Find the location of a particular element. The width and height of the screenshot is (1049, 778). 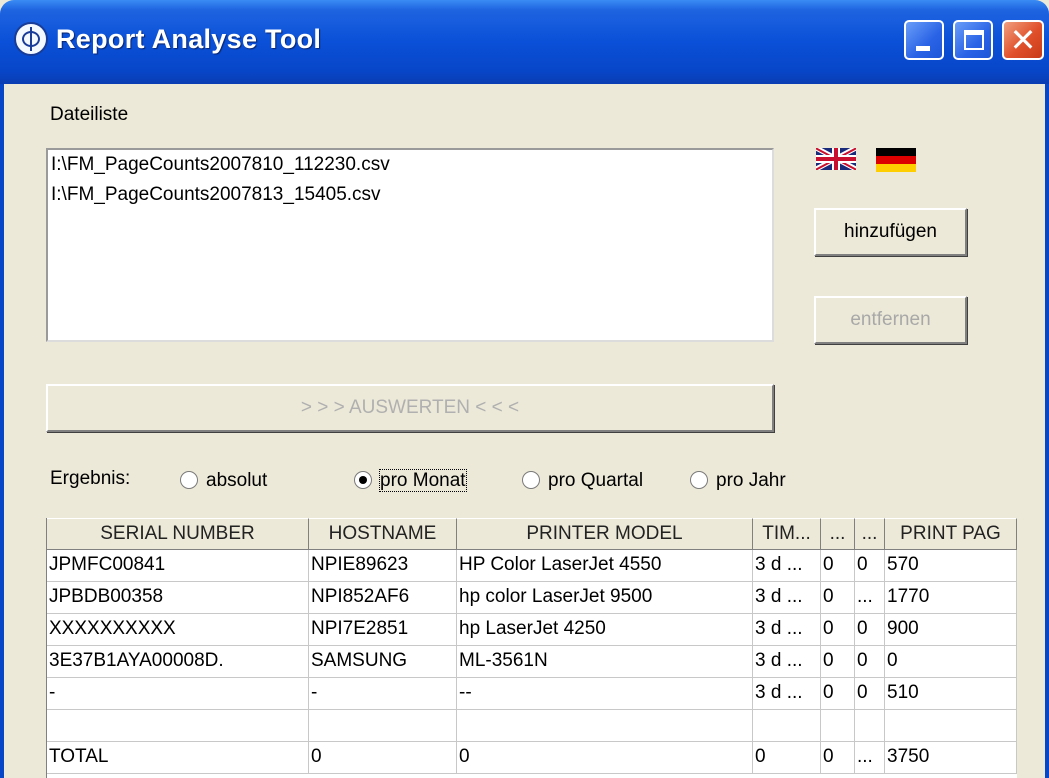

table-cell: HP Color LaserJet 4550 is located at coordinates (605, 566).